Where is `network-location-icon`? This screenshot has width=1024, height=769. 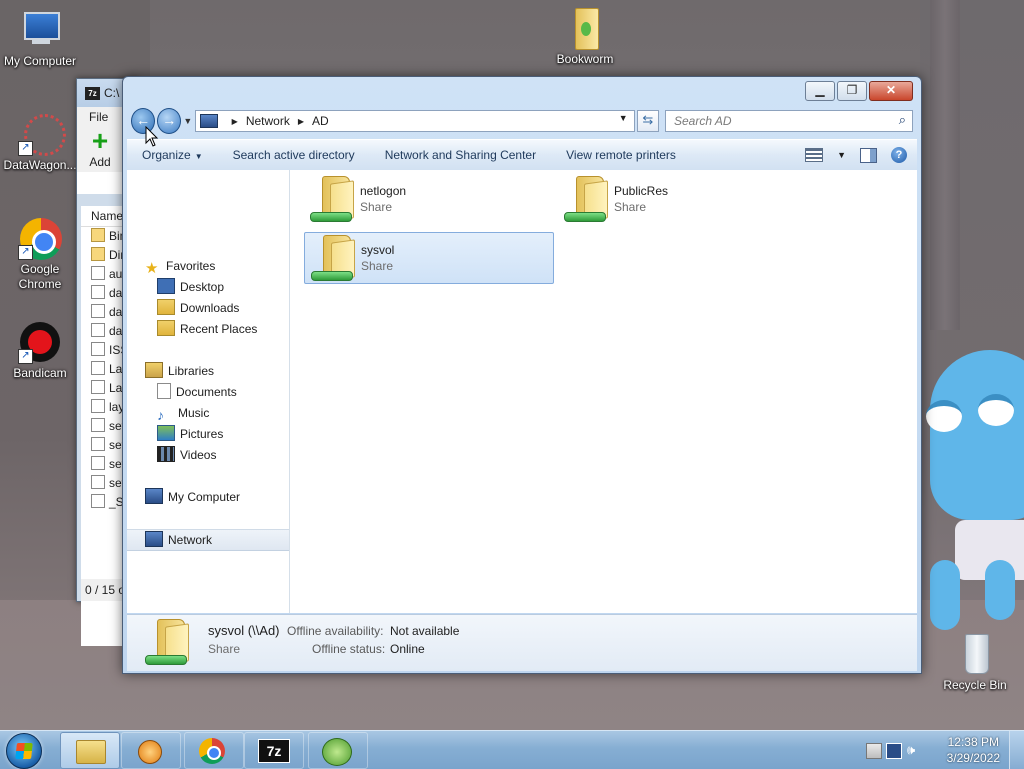 network-location-icon is located at coordinates (208, 121).